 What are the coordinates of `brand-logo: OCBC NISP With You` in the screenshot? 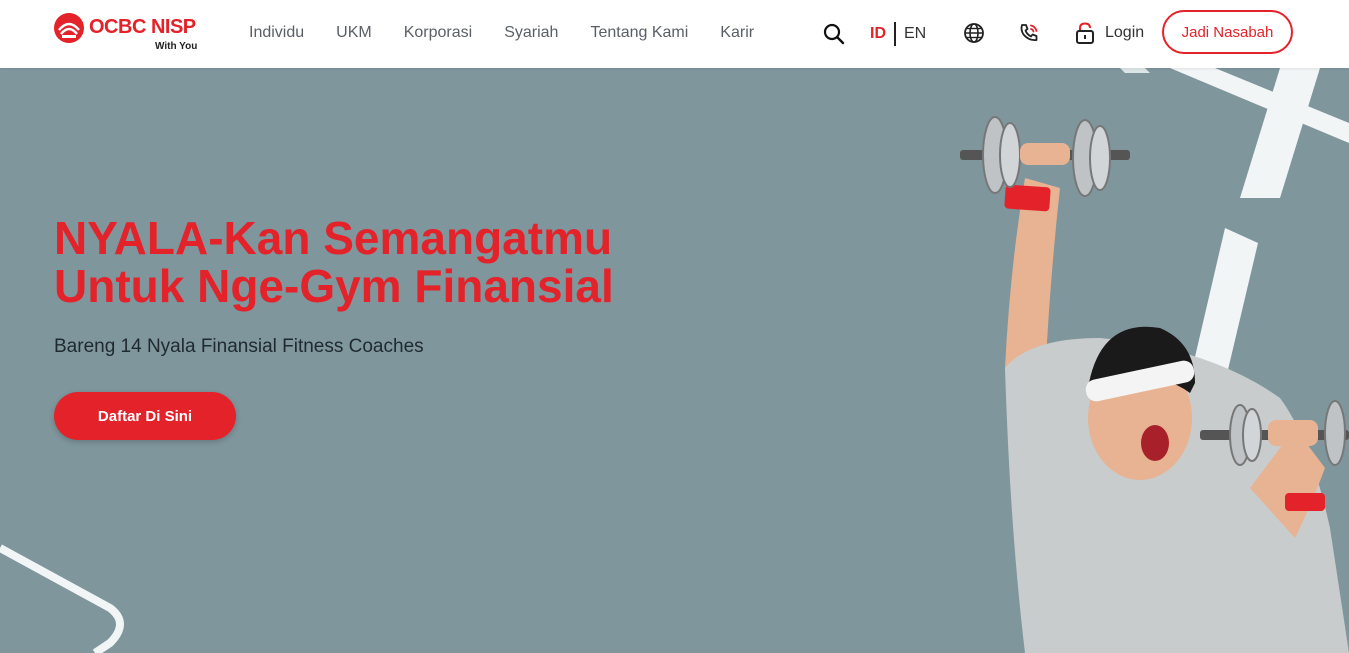 It's located at (133, 34).